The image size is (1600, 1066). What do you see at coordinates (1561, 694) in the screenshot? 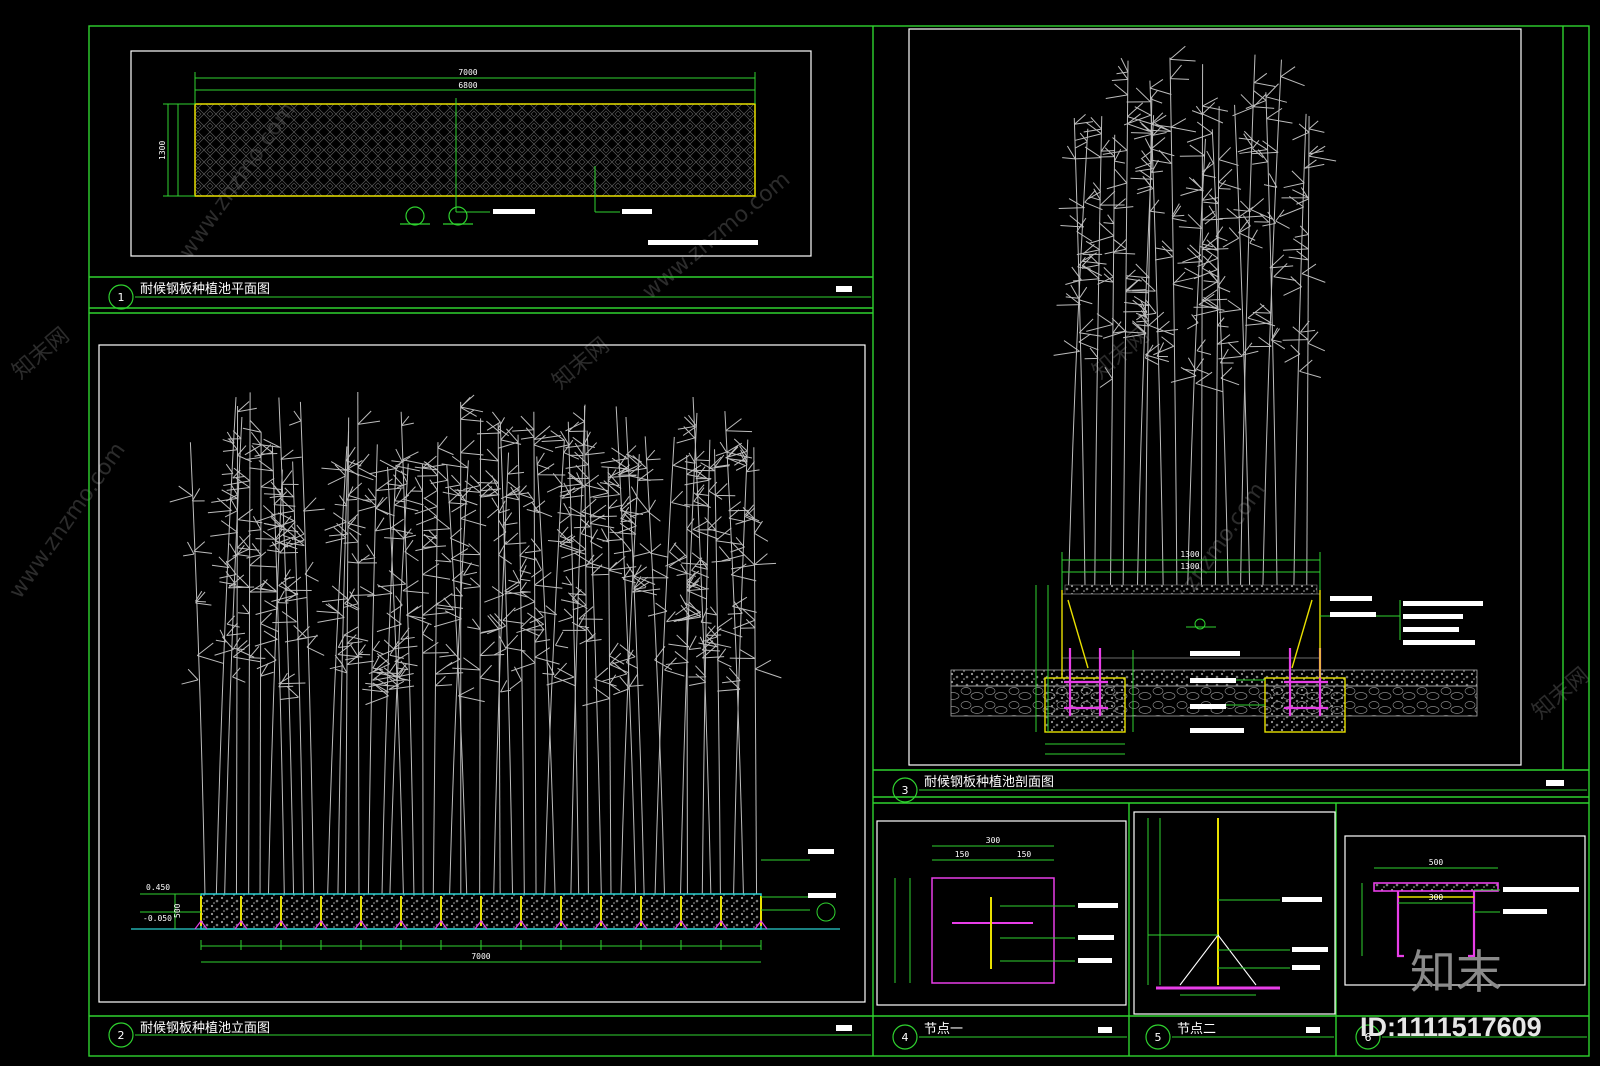
I see `watermark-site-cn-4: 知末网` at bounding box center [1561, 694].